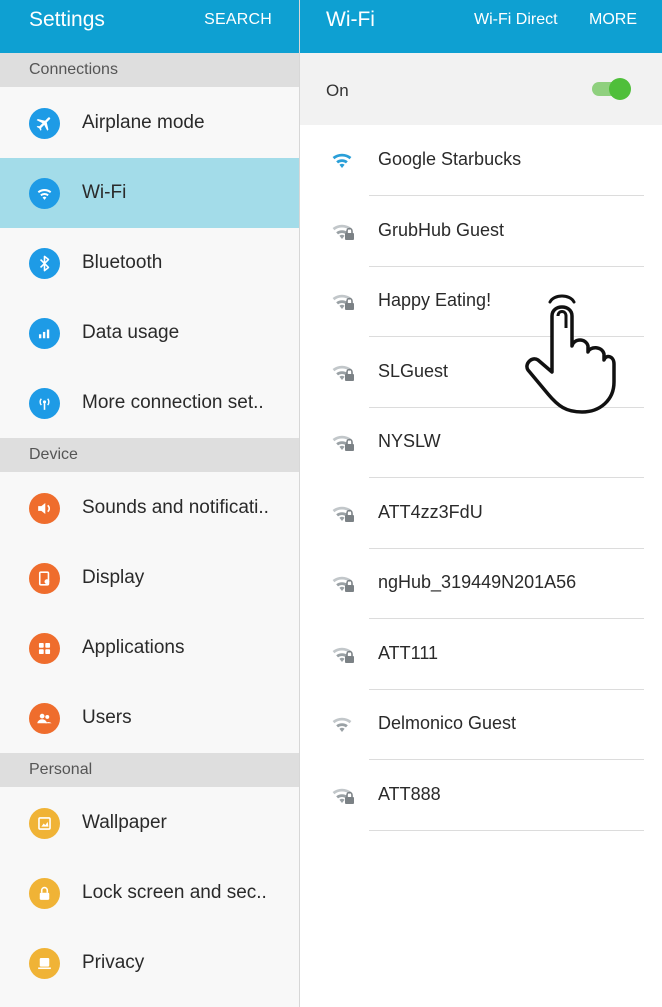 The image size is (662, 1007). Describe the element at coordinates (350, 19) in the screenshot. I see `wifi-title: Wi-Fi` at that location.